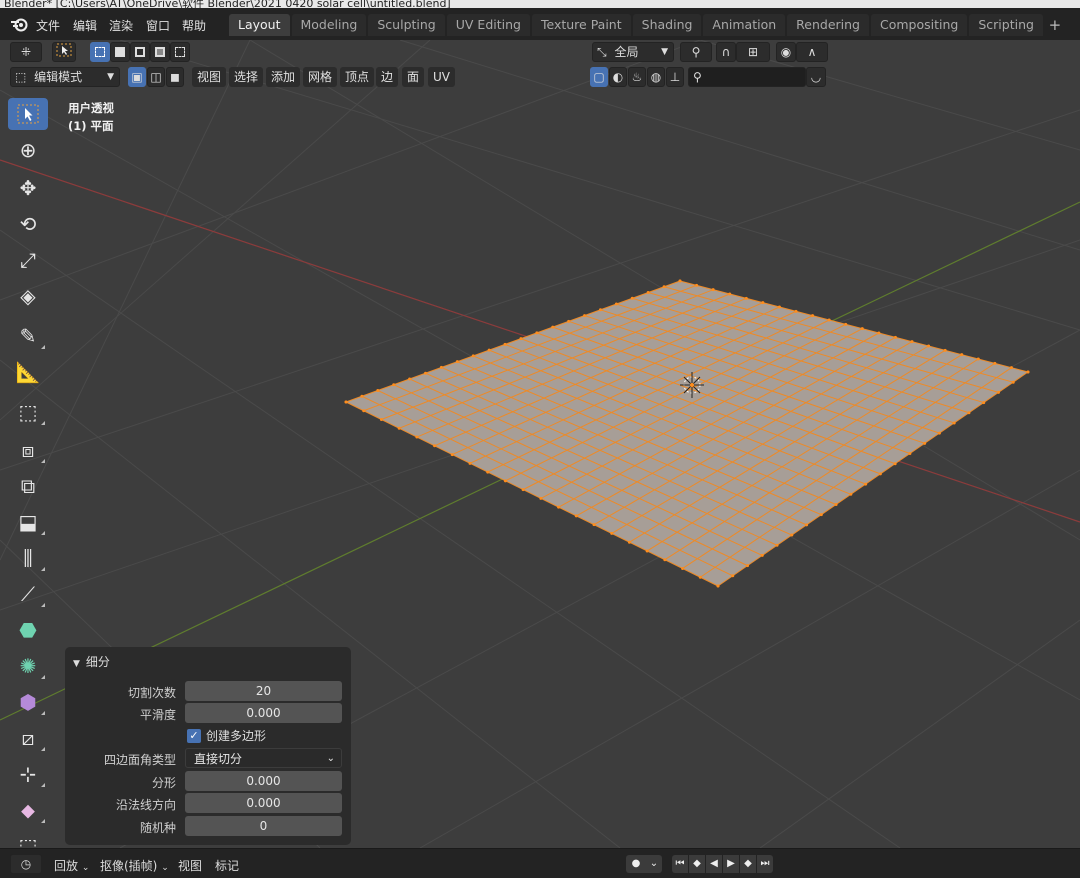 This screenshot has width=1080, height=878. Describe the element at coordinates (753, 52) in the screenshot. I see `snap-target-dropdown: ⊞` at that location.